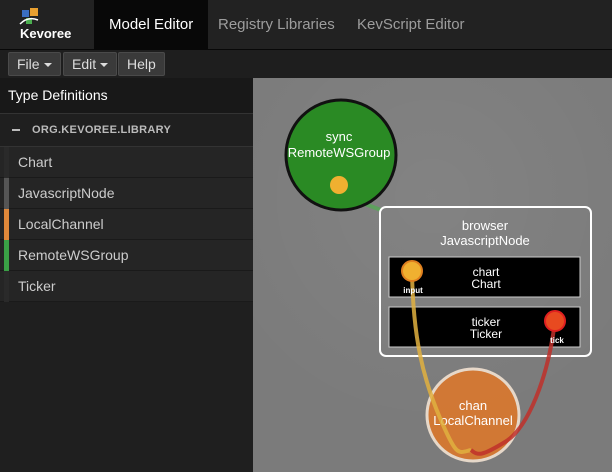 The width and height of the screenshot is (612, 472). Describe the element at coordinates (411, 25) in the screenshot. I see `tab-kevscript-editor: KevScript Editor` at that location.